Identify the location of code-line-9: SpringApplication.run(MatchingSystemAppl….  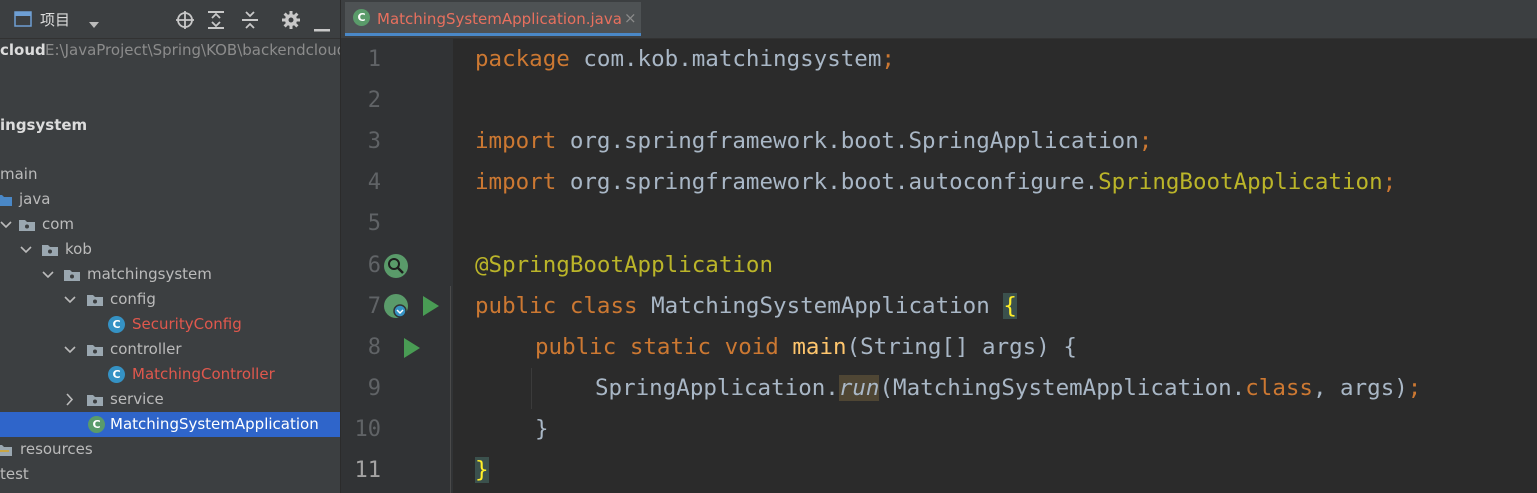
(1008, 388).